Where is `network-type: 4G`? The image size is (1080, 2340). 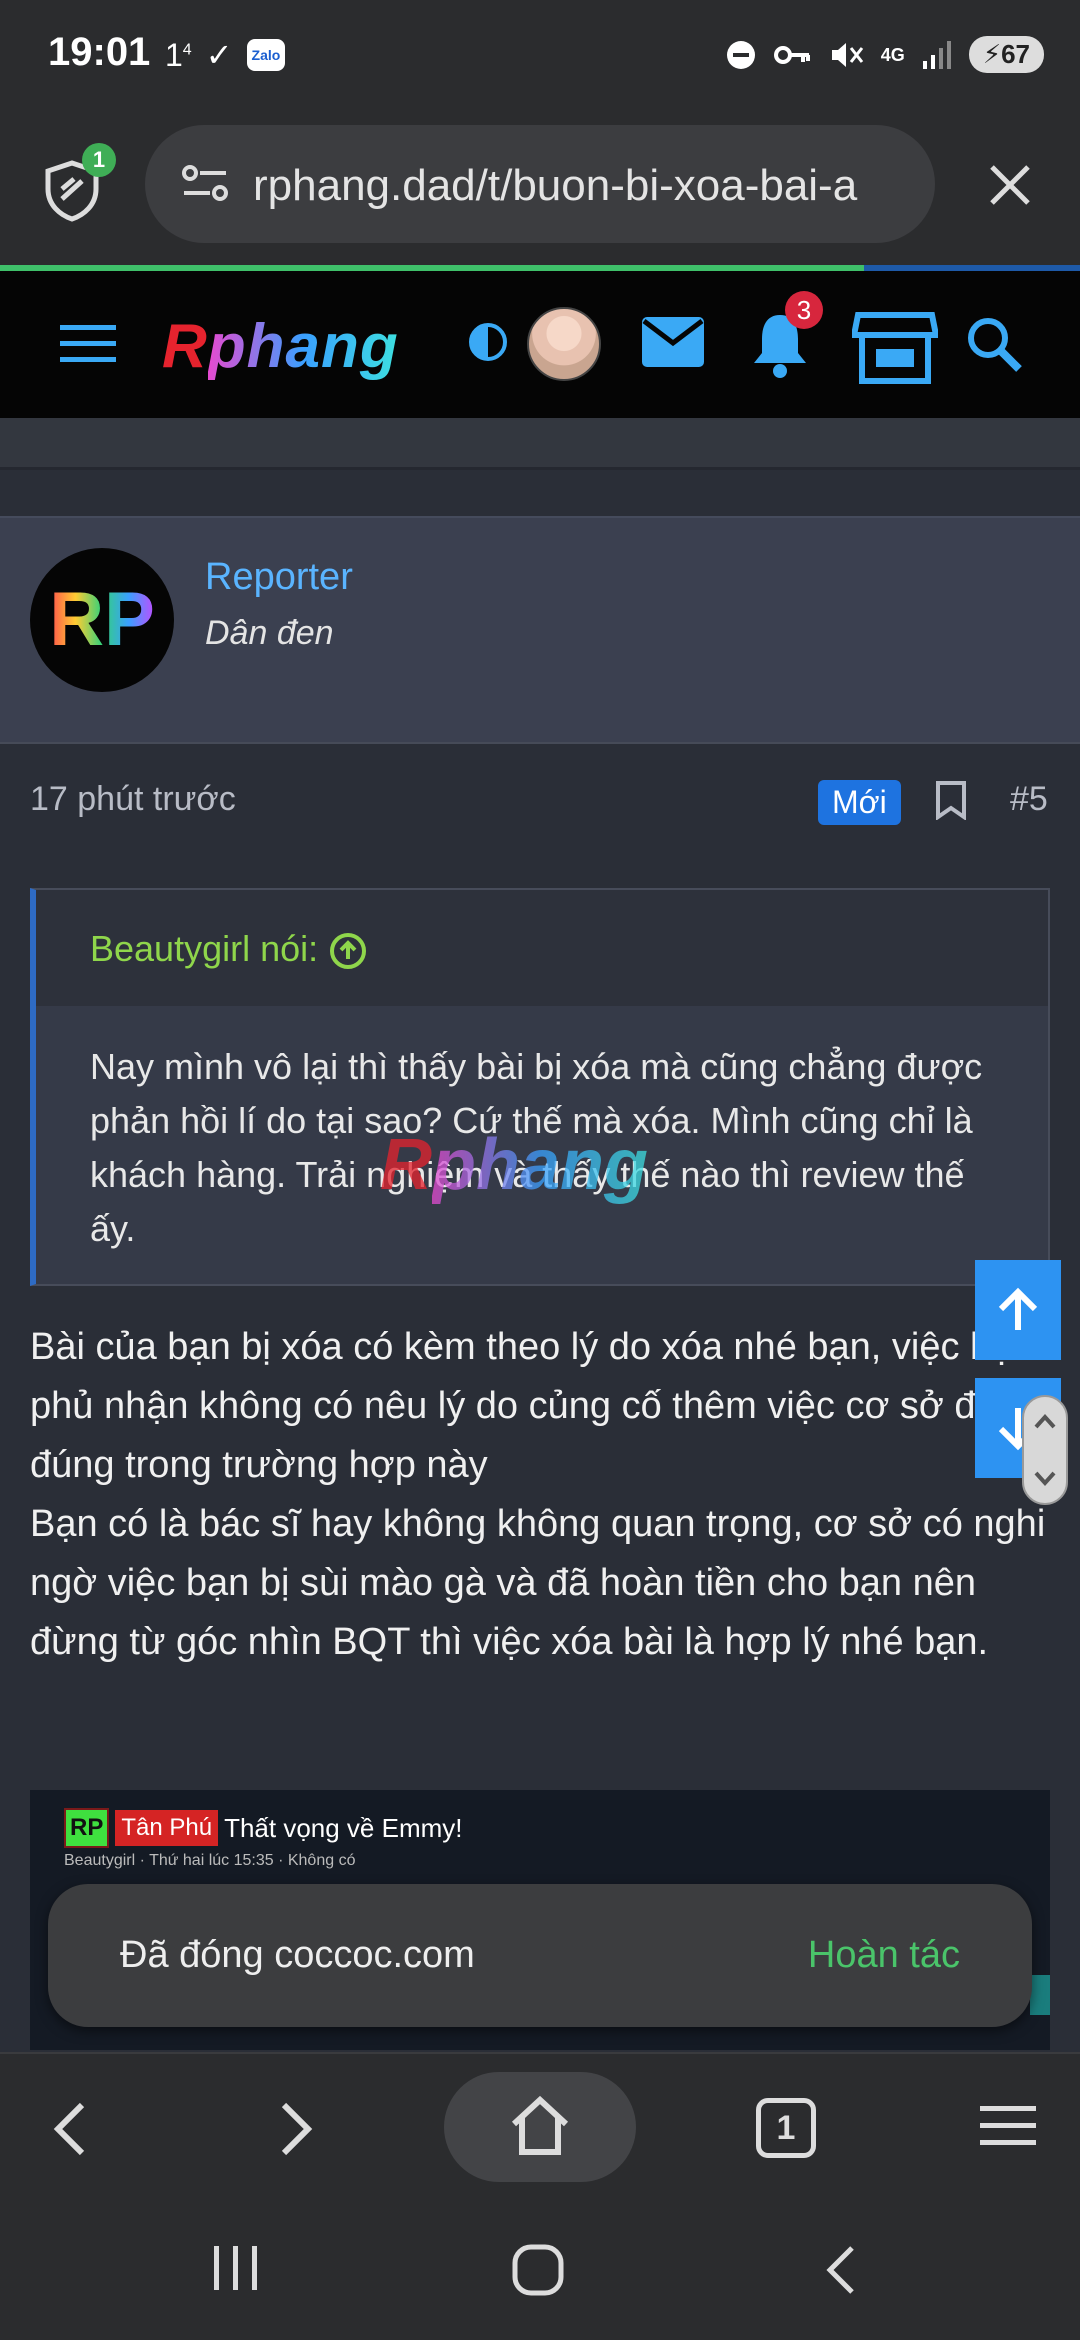 network-type: 4G is located at coordinates (892, 54).